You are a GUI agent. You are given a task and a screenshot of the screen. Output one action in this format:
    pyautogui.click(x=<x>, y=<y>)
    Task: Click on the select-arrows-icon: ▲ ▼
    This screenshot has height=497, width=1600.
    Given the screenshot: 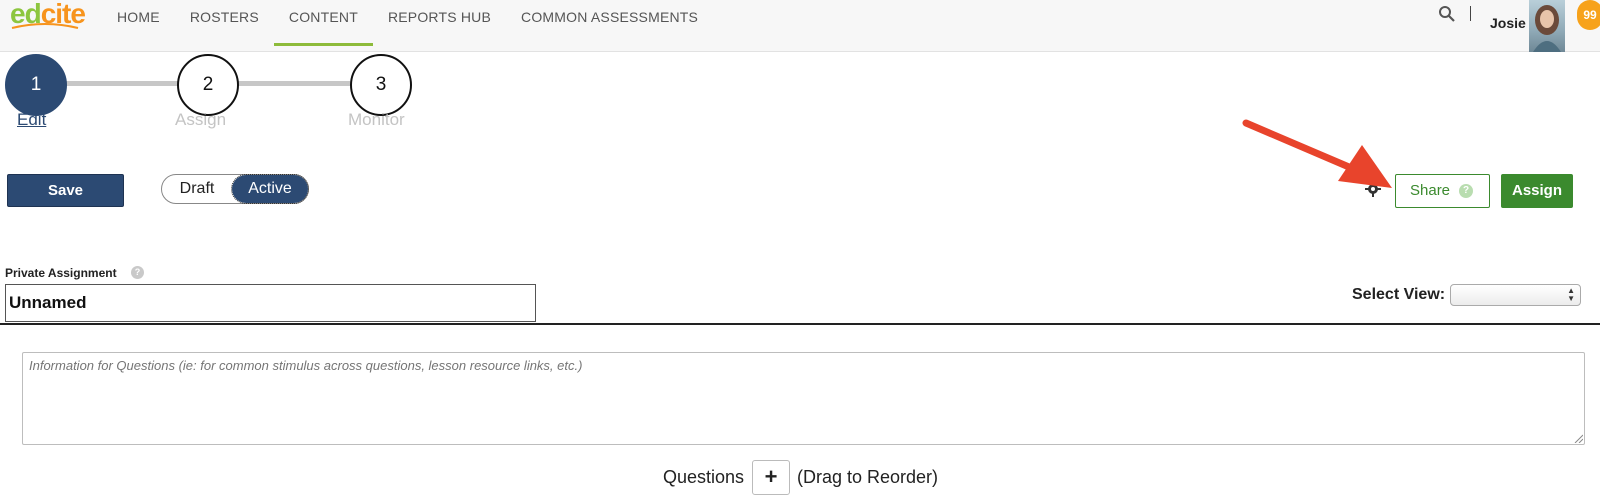 What is the action you would take?
    pyautogui.click(x=1571, y=294)
    